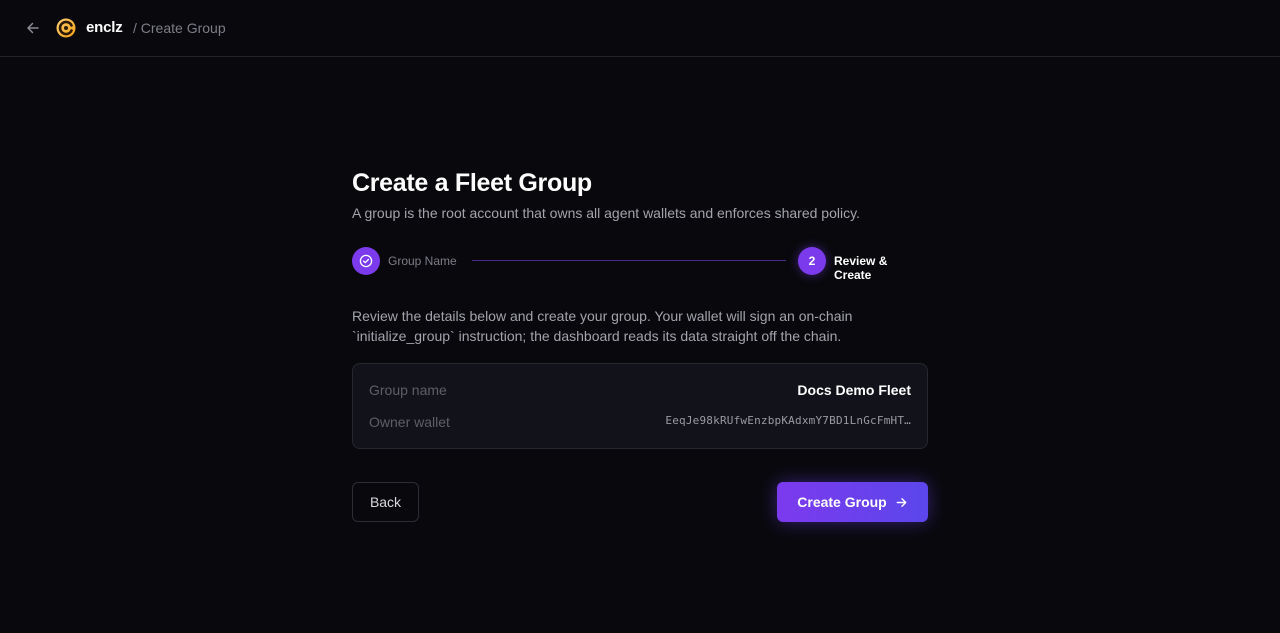 The height and width of the screenshot is (633, 1280). Describe the element at coordinates (629, 260) in the screenshot. I see `step-connector` at that location.